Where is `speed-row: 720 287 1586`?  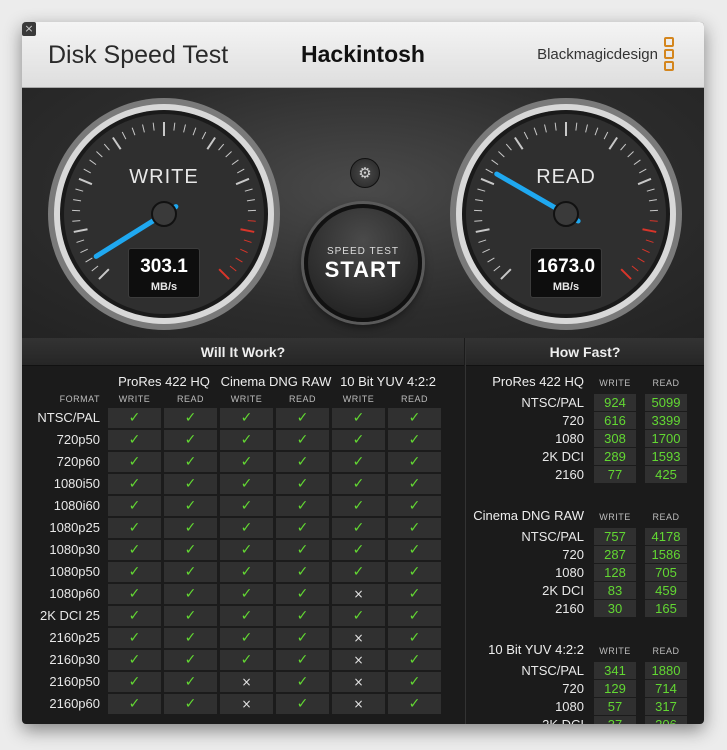 speed-row: 720 287 1586 is located at coordinates (585, 555).